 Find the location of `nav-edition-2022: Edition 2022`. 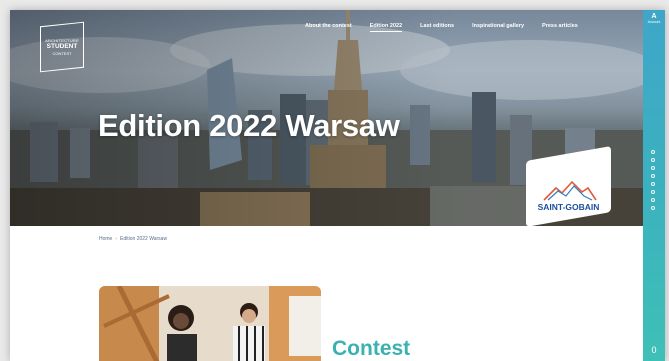

nav-edition-2022: Edition 2022 is located at coordinates (386, 27).